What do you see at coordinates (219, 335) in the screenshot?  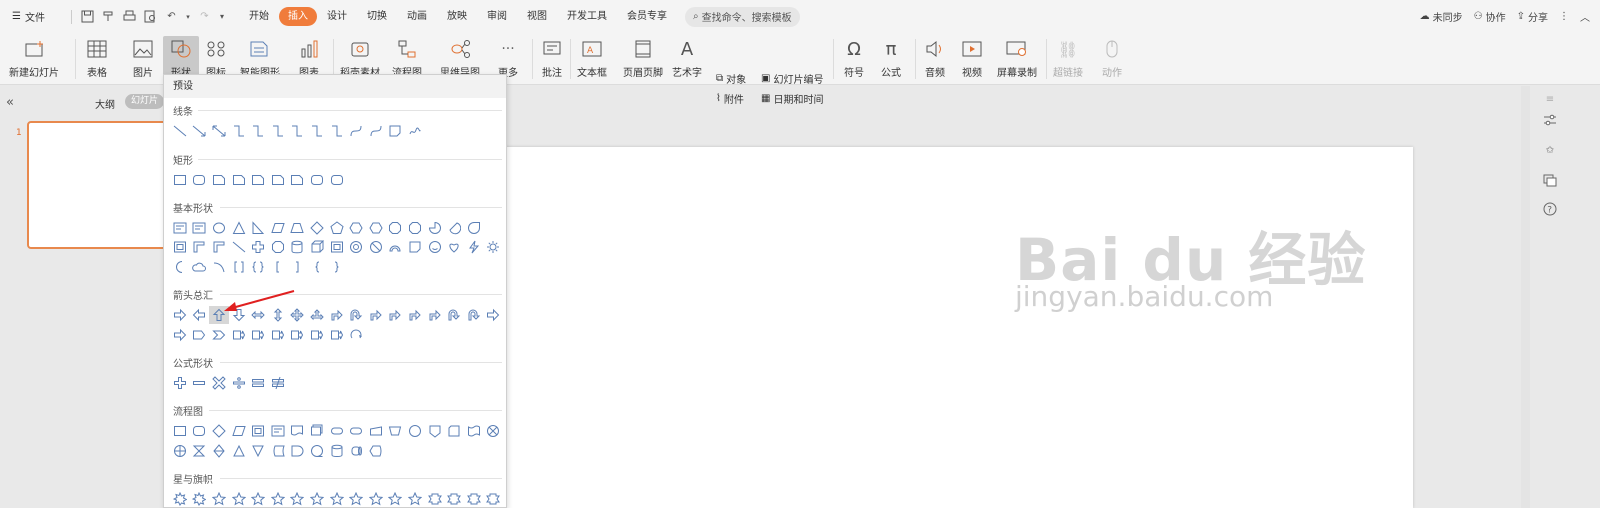 I see `chev-shape-icon` at bounding box center [219, 335].